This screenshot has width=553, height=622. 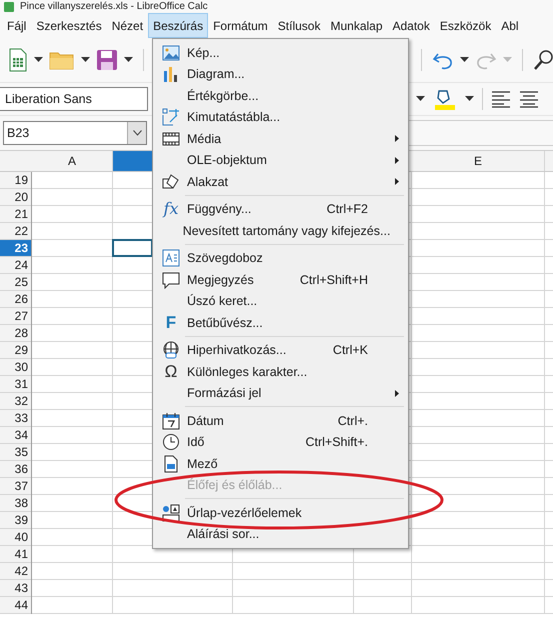 I want to click on row-header: 20, so click(x=15, y=197).